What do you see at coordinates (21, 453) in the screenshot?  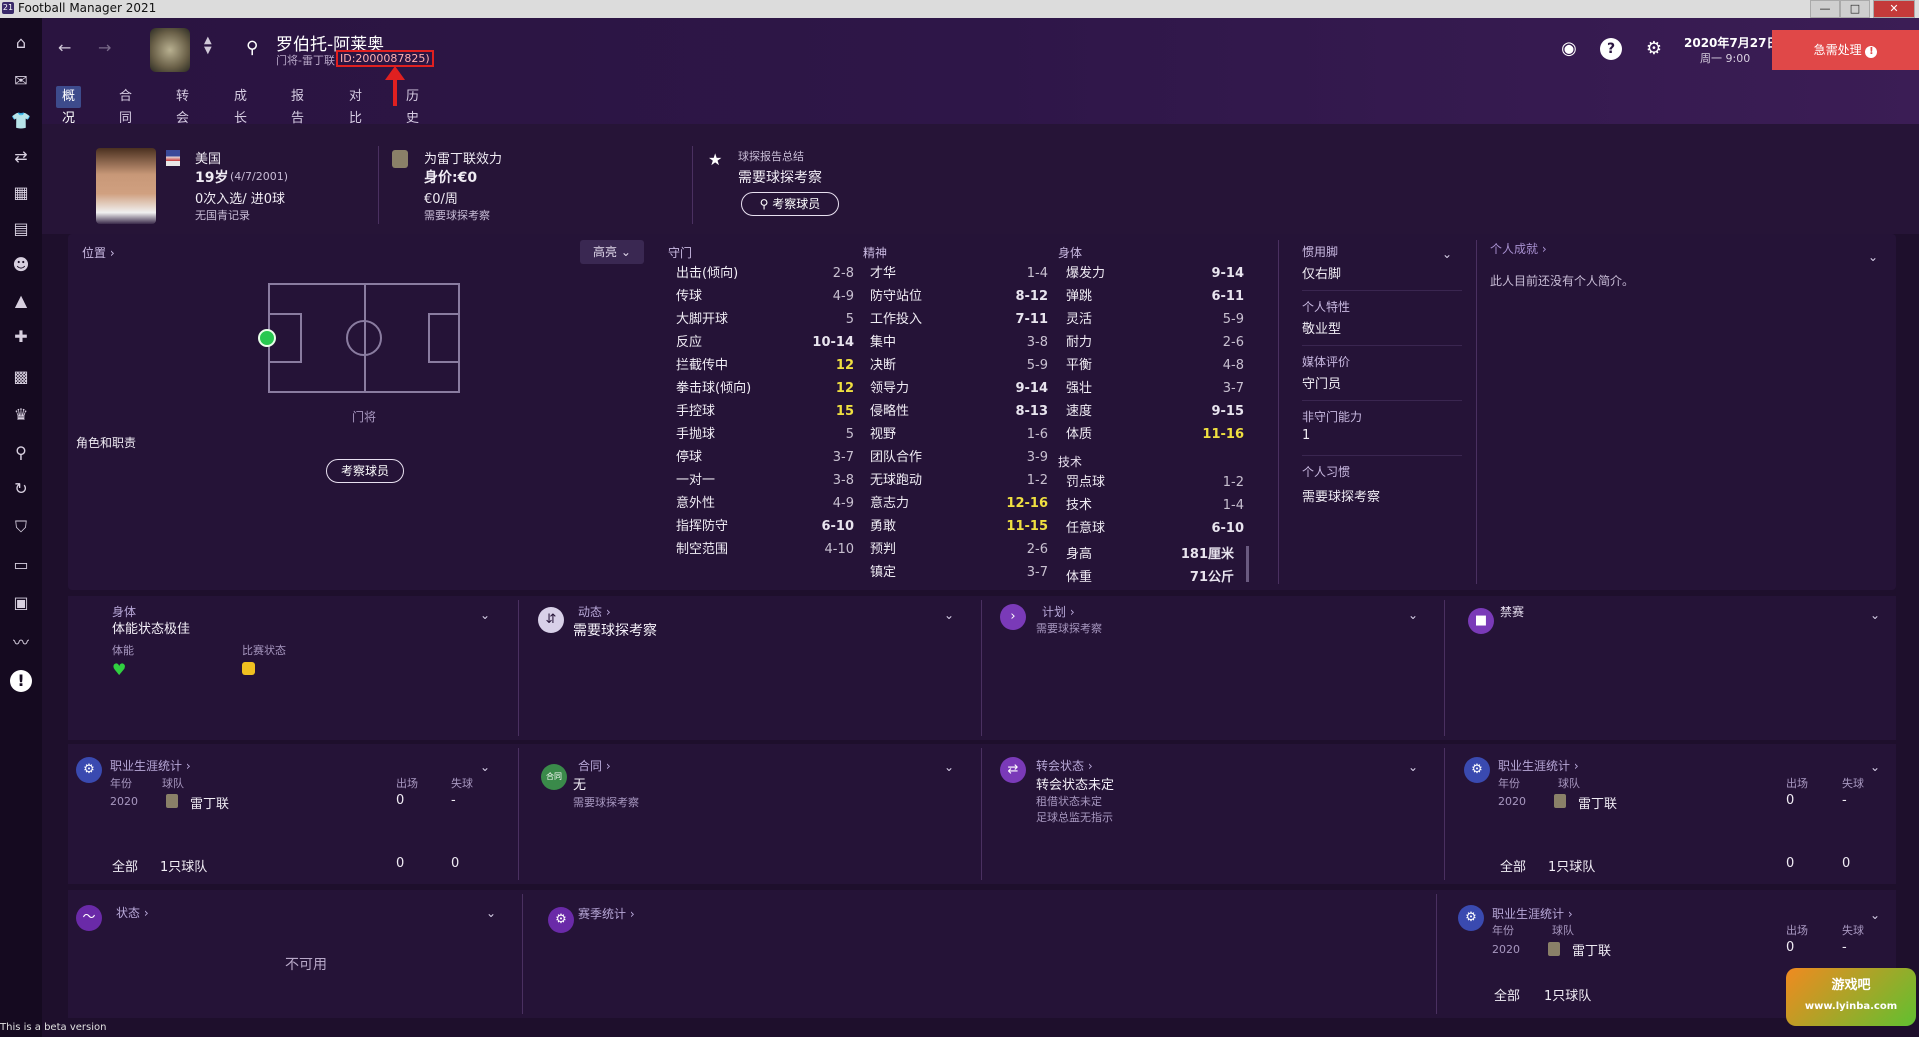 I see `scouting-icon: ⚲` at bounding box center [21, 453].